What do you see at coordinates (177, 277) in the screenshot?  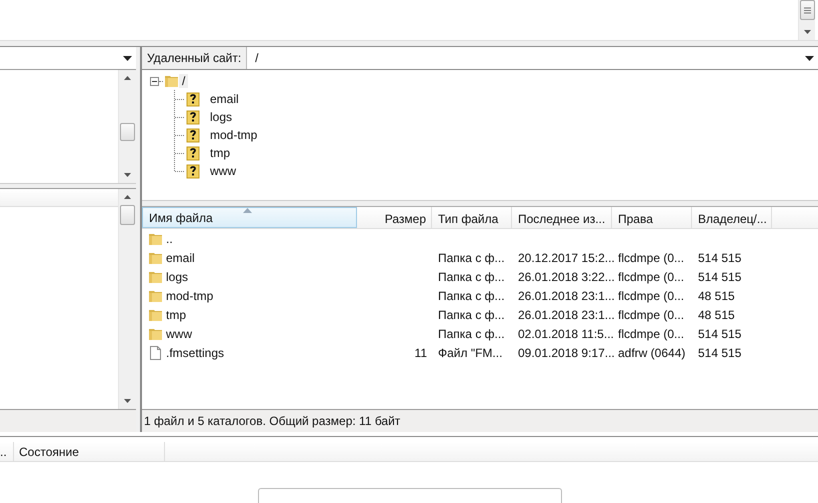 I see `file-name: logs` at bounding box center [177, 277].